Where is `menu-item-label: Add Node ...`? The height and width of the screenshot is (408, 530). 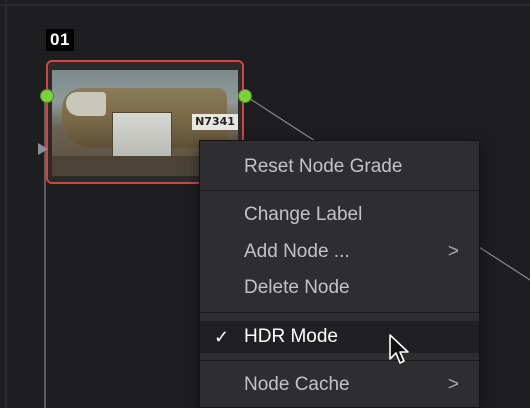 menu-item-label: Add Node ... is located at coordinates (297, 251).